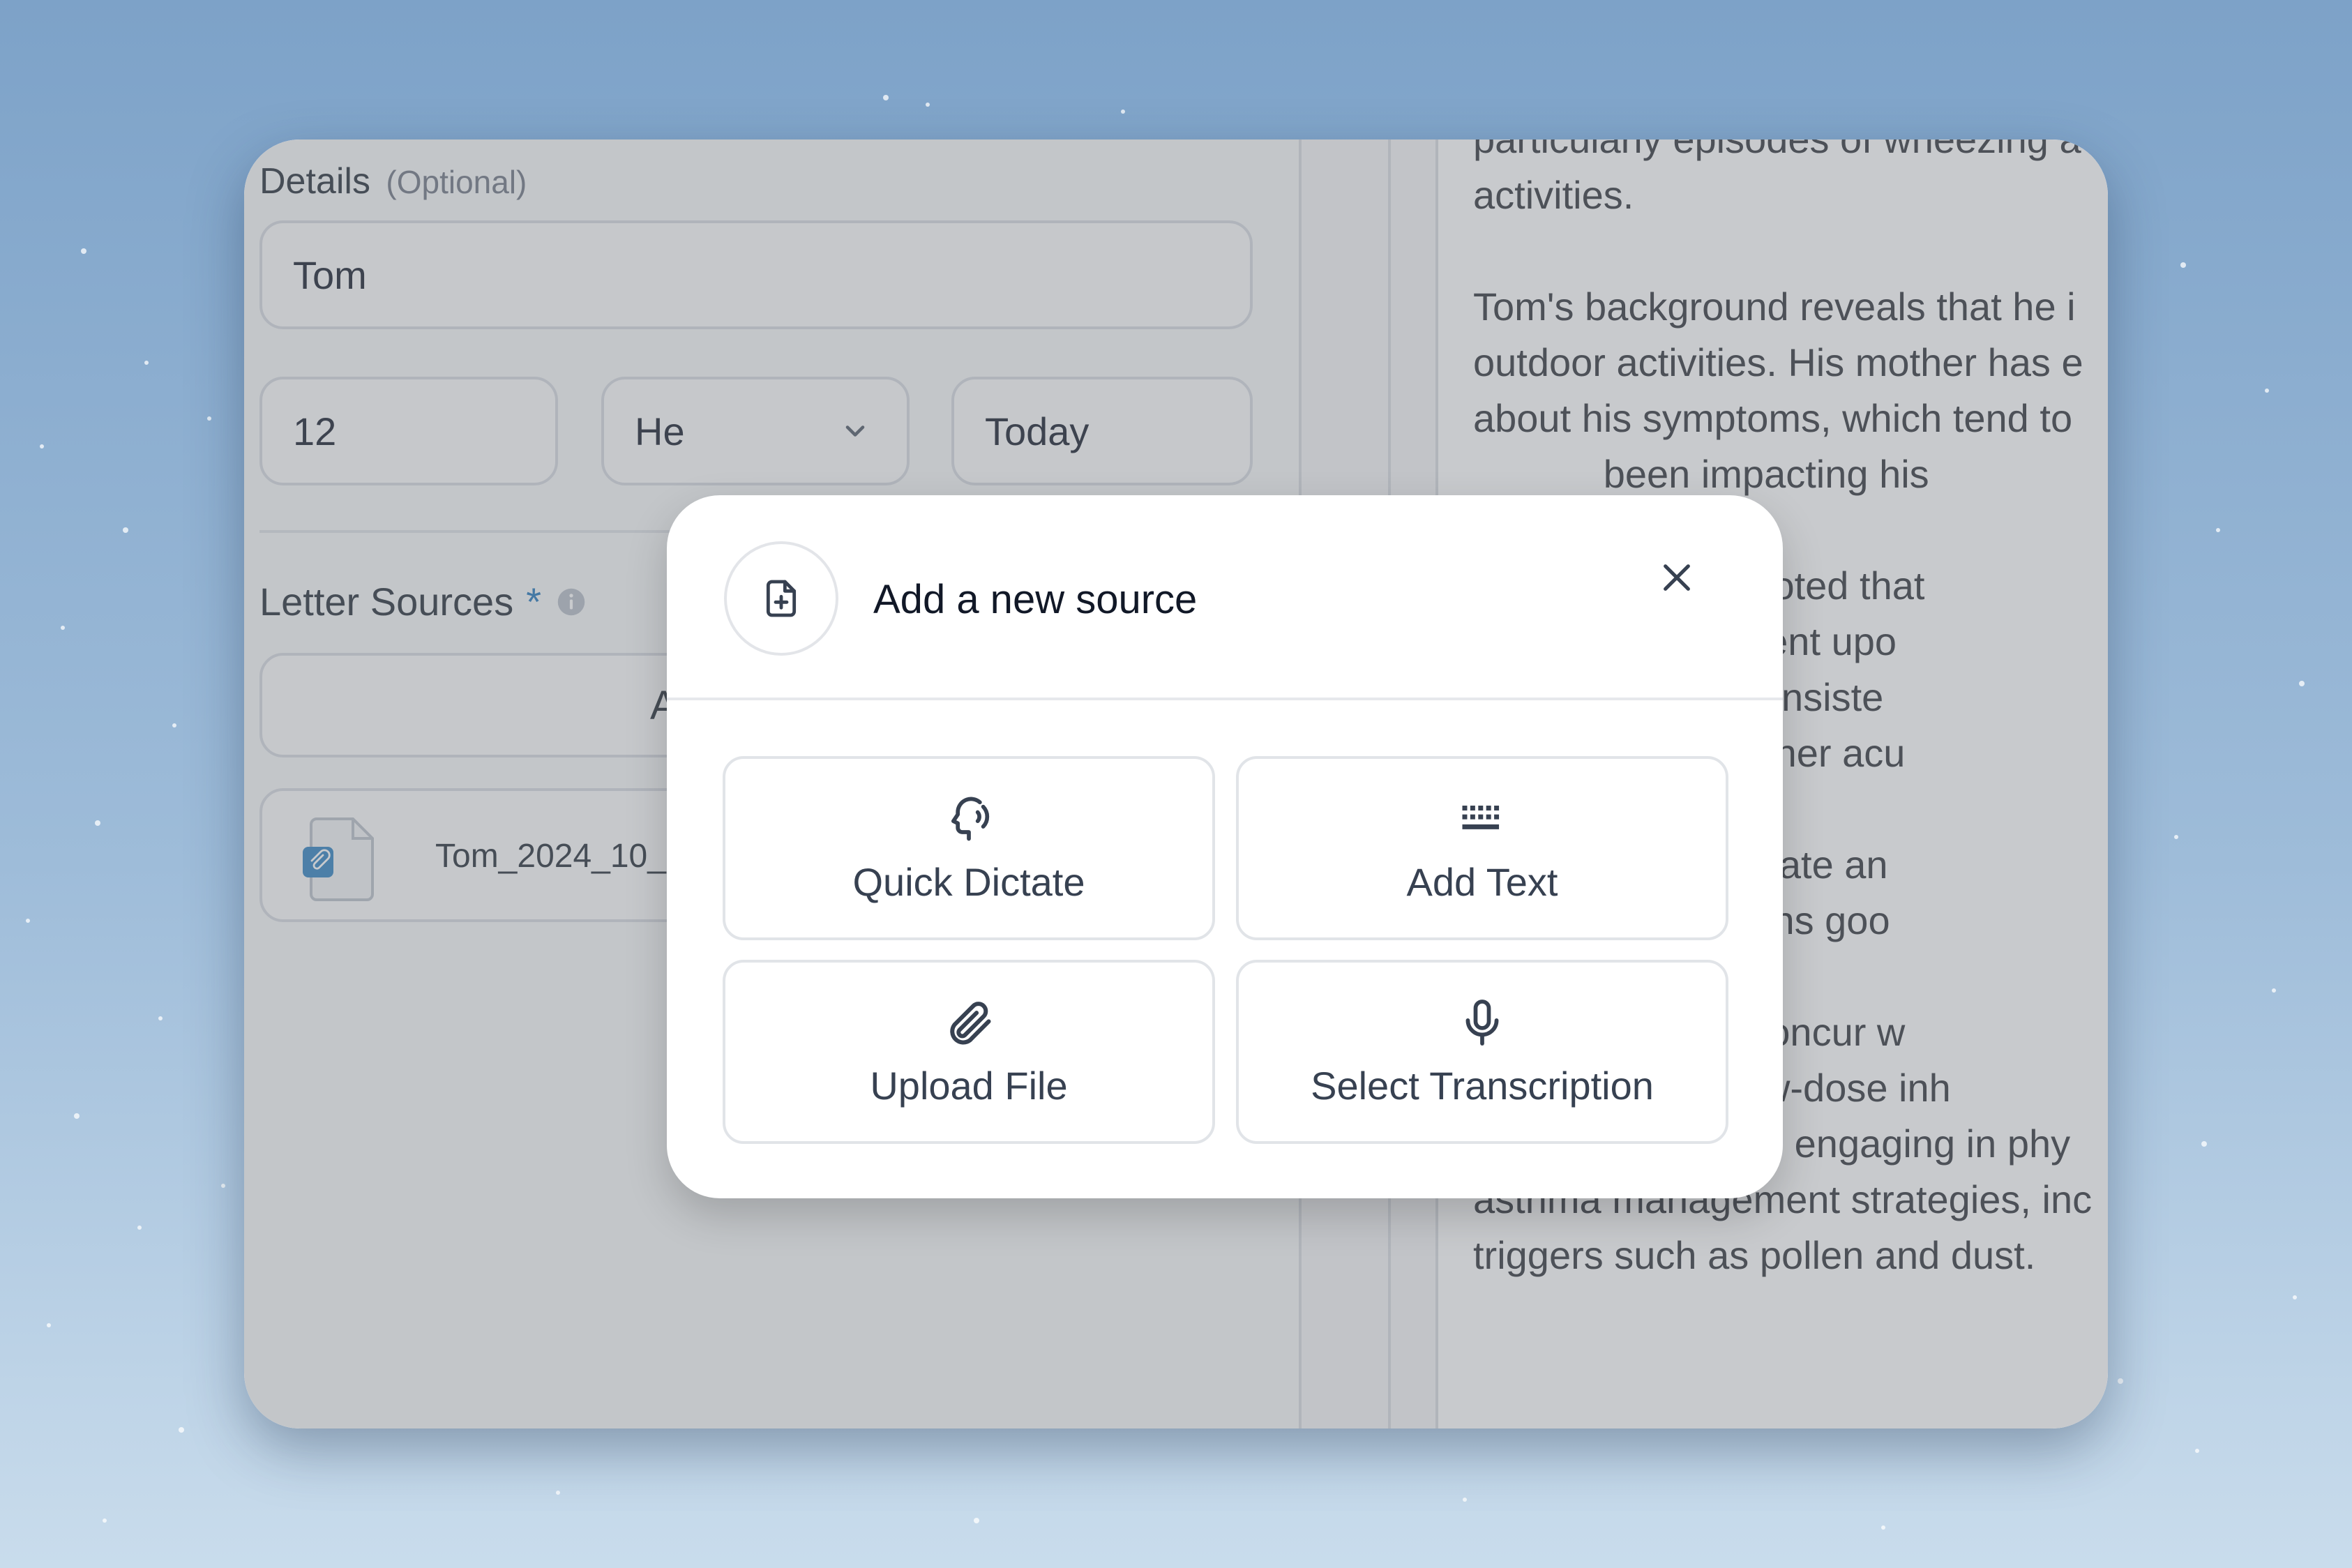 The width and height of the screenshot is (2352, 1568). I want to click on paperclip-icon, so click(970, 1022).